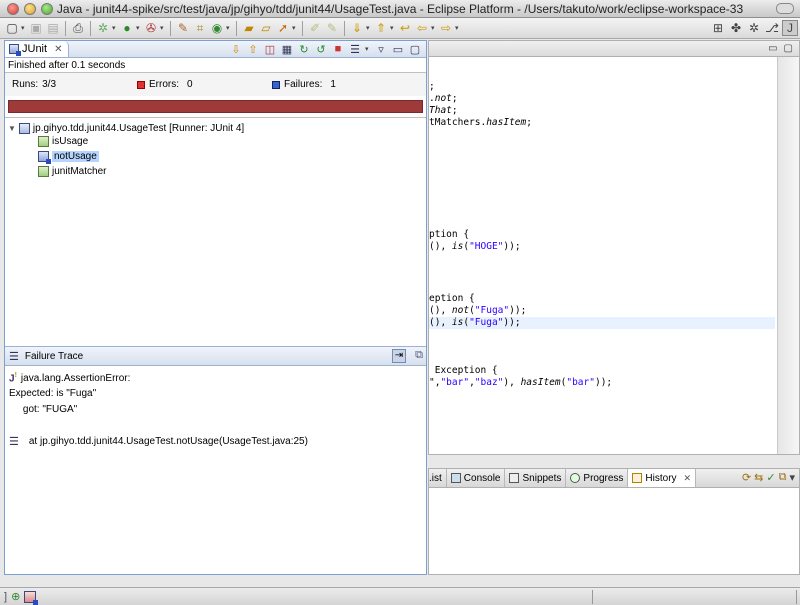  Describe the element at coordinates (415, 49) in the screenshot. I see `maximize-view-icon: ▢` at that location.